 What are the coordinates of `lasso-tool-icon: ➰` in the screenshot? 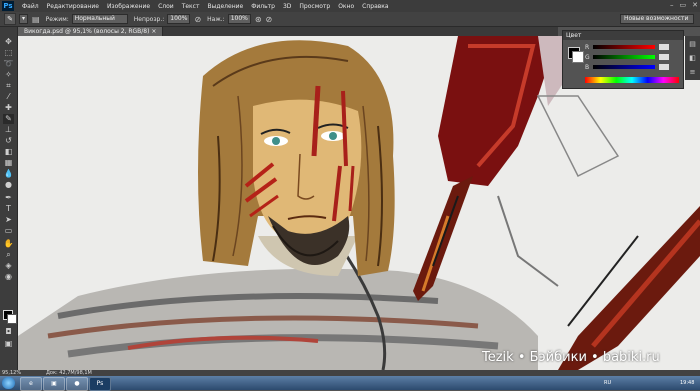 It's located at (8, 64).